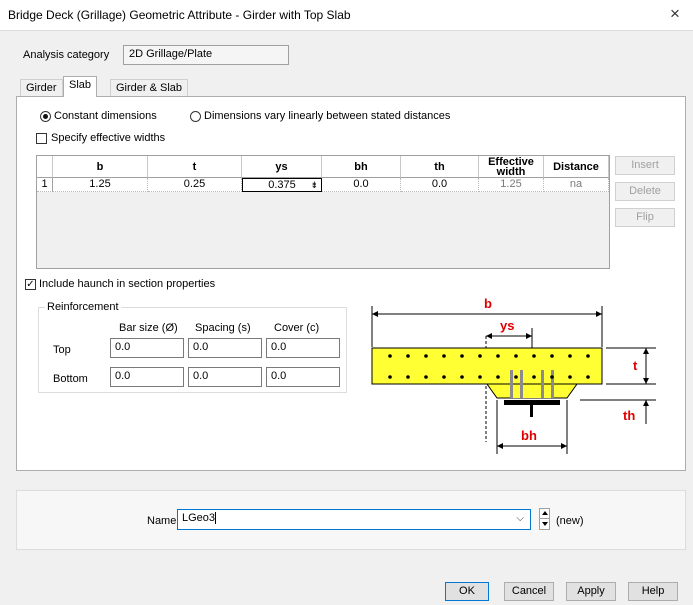 The image size is (693, 605). Describe the element at coordinates (45, 185) in the screenshot. I see `row-index: 1` at that location.